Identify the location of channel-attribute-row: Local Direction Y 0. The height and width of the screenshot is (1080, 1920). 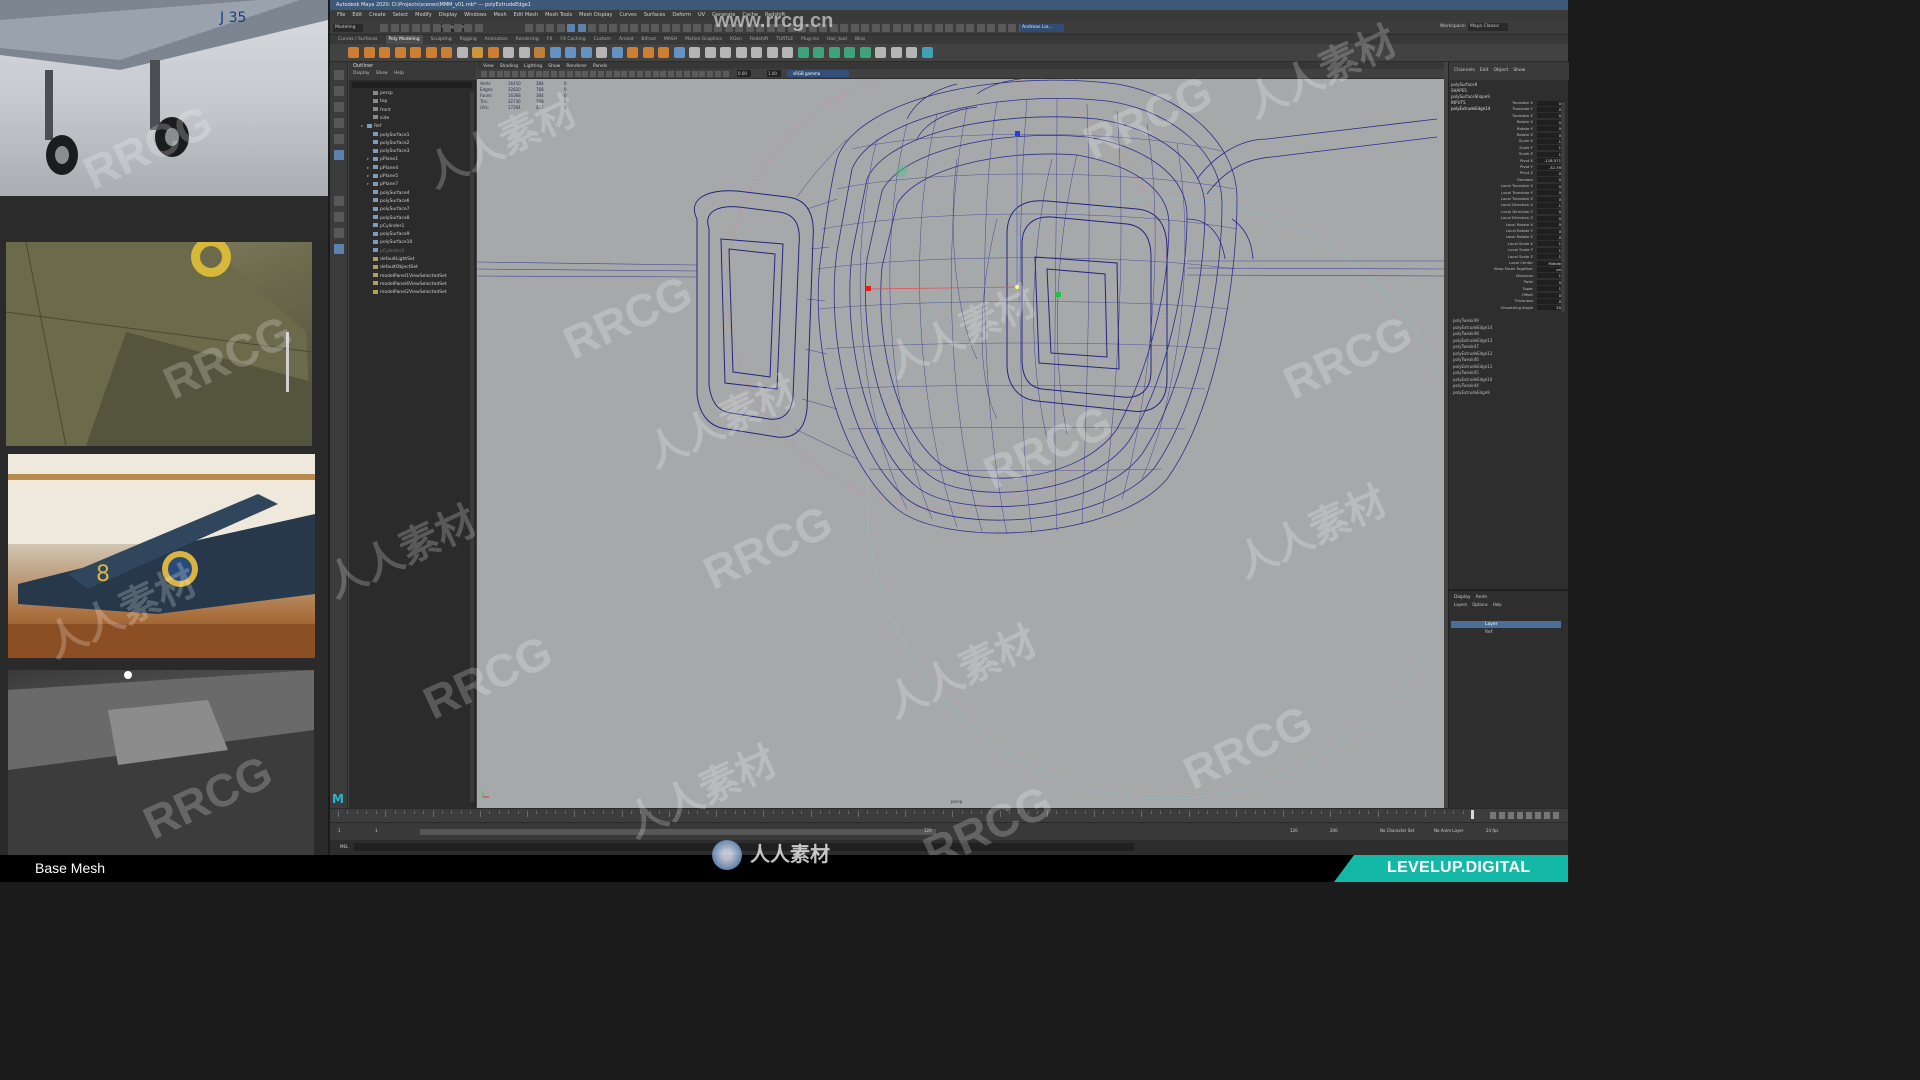
(1507, 212).